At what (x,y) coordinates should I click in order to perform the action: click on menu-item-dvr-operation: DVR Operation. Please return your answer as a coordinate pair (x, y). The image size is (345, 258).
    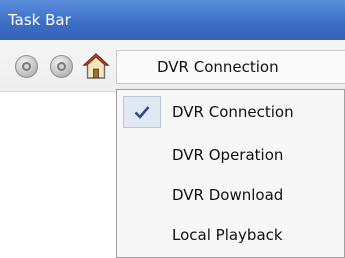
    Looking at the image, I should click on (234, 155).